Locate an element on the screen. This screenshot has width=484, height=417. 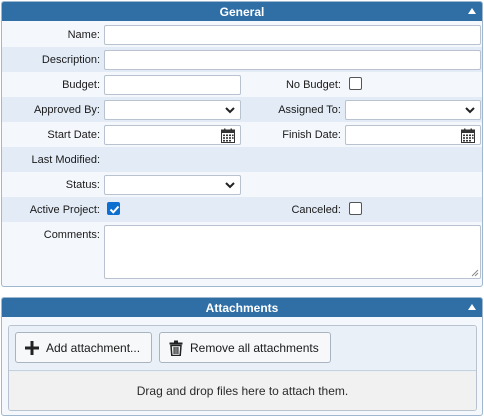
remove-all-attachments-label: Remove all attachments is located at coordinates (254, 347).